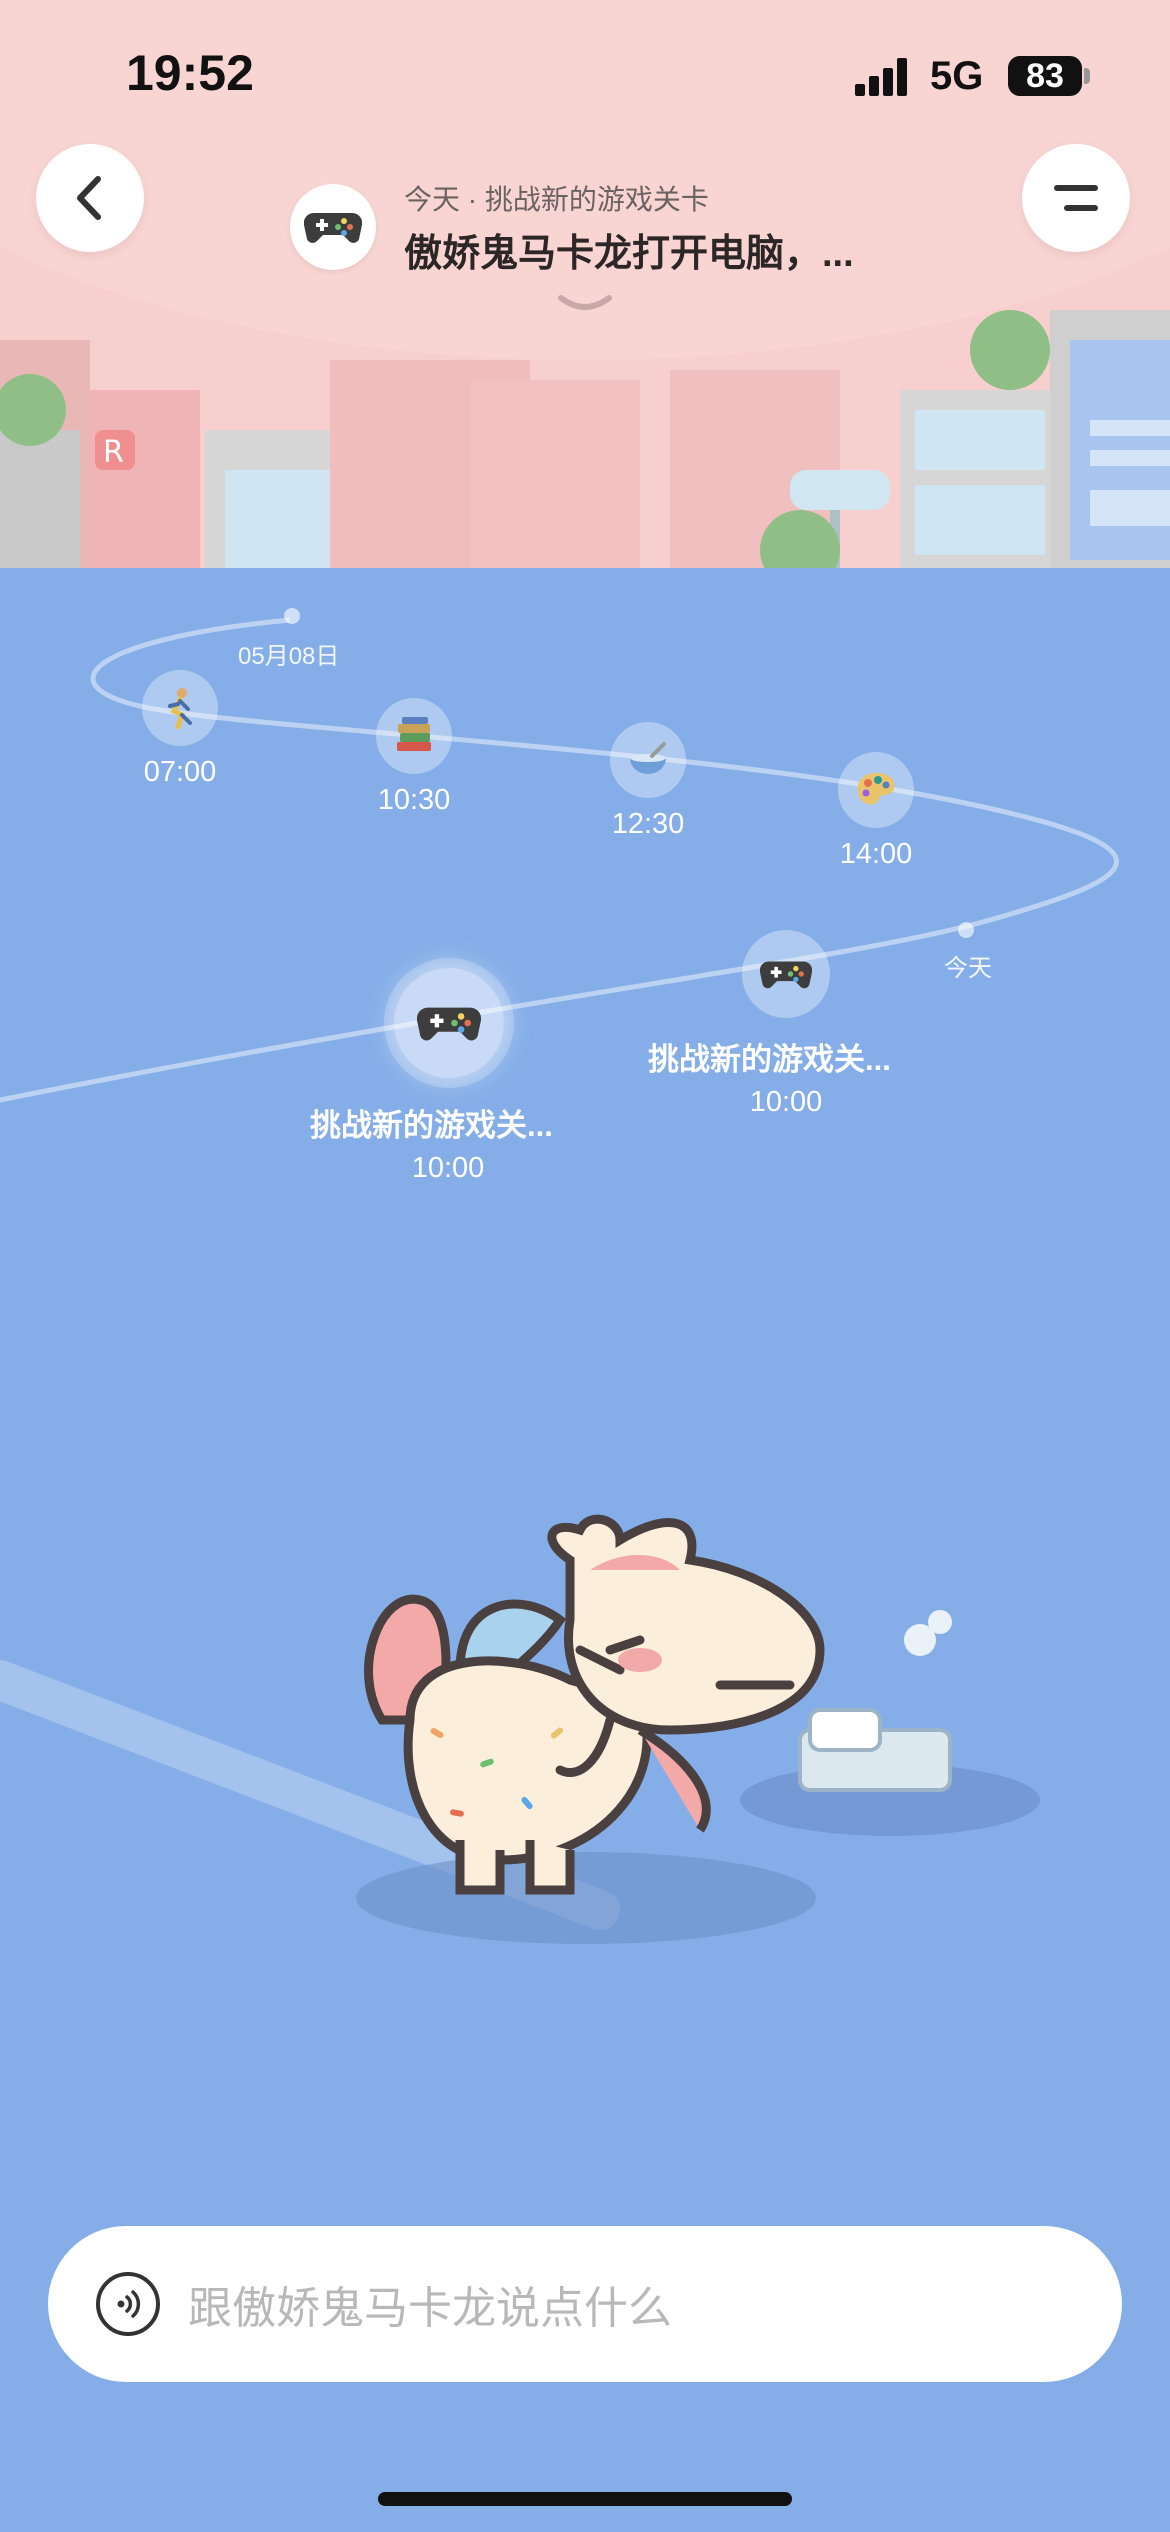  Describe the element at coordinates (585, 304) in the screenshot. I see `pull-down-indicator` at that location.